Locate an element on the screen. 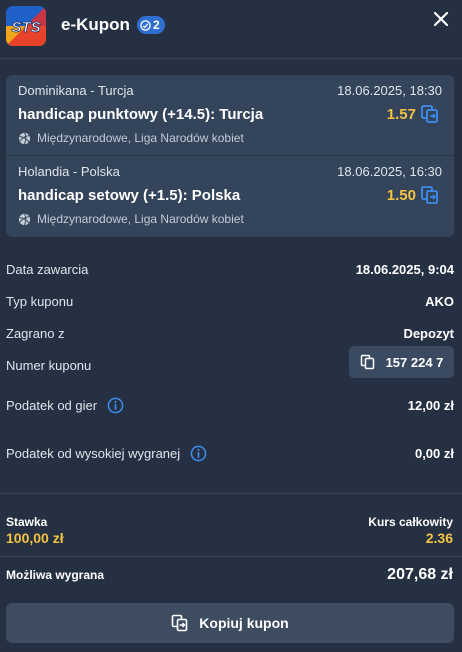 This screenshot has width=462, height=652. svg-text: STS is located at coordinates (25, 27).